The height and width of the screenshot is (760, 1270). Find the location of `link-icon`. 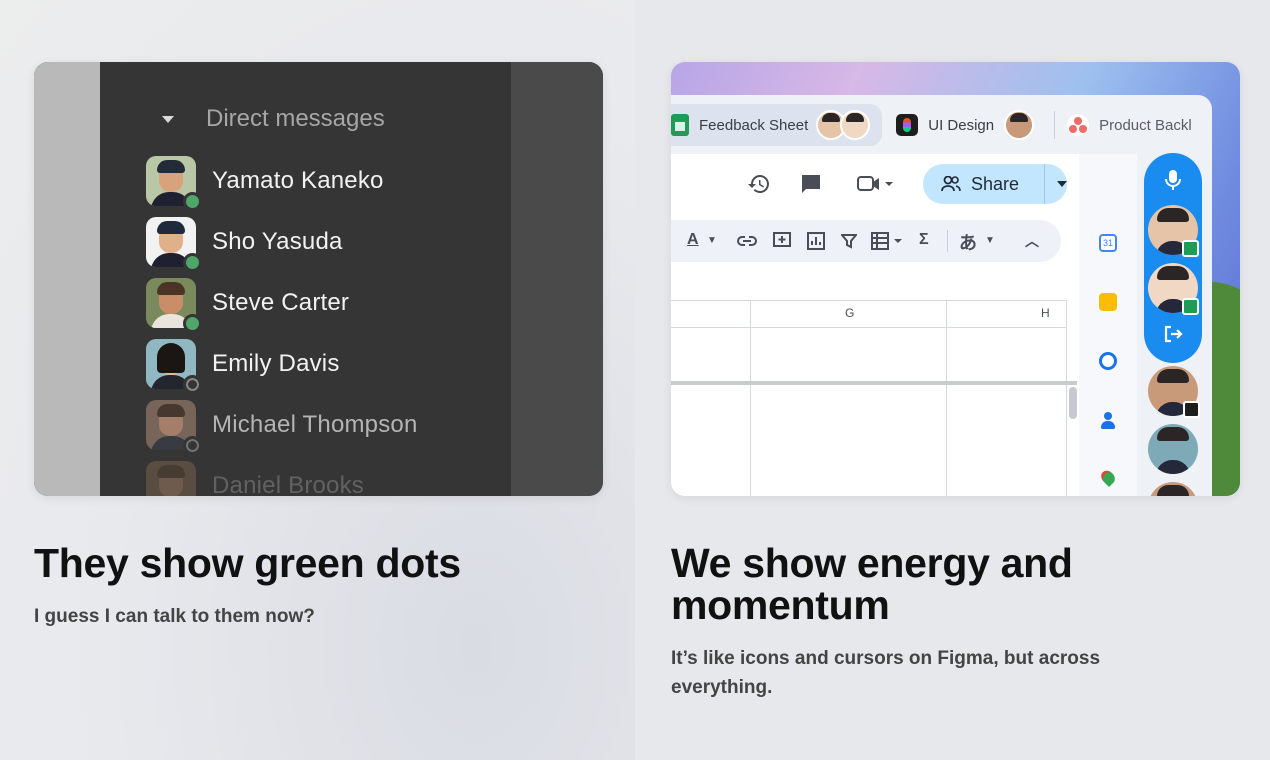

link-icon is located at coordinates (747, 241).